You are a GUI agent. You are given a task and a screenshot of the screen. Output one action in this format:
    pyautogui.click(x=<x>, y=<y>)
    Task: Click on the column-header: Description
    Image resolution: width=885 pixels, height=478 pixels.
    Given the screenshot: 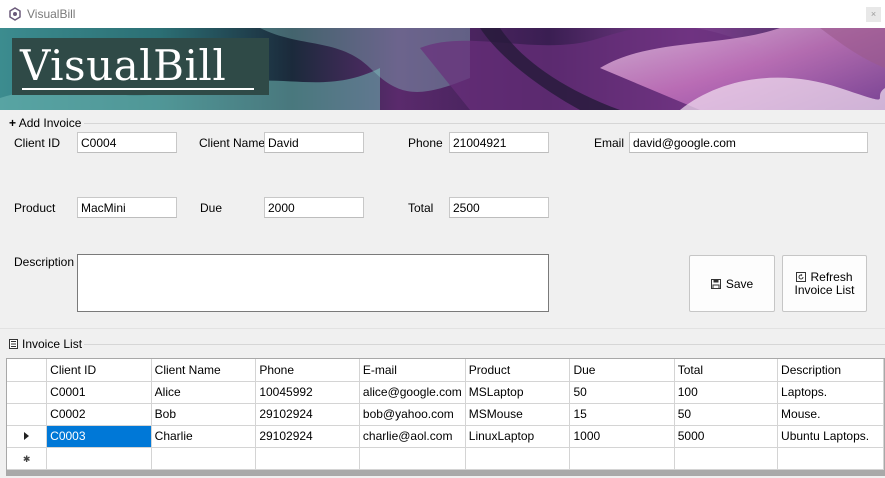 What is the action you would take?
    pyautogui.click(x=830, y=370)
    